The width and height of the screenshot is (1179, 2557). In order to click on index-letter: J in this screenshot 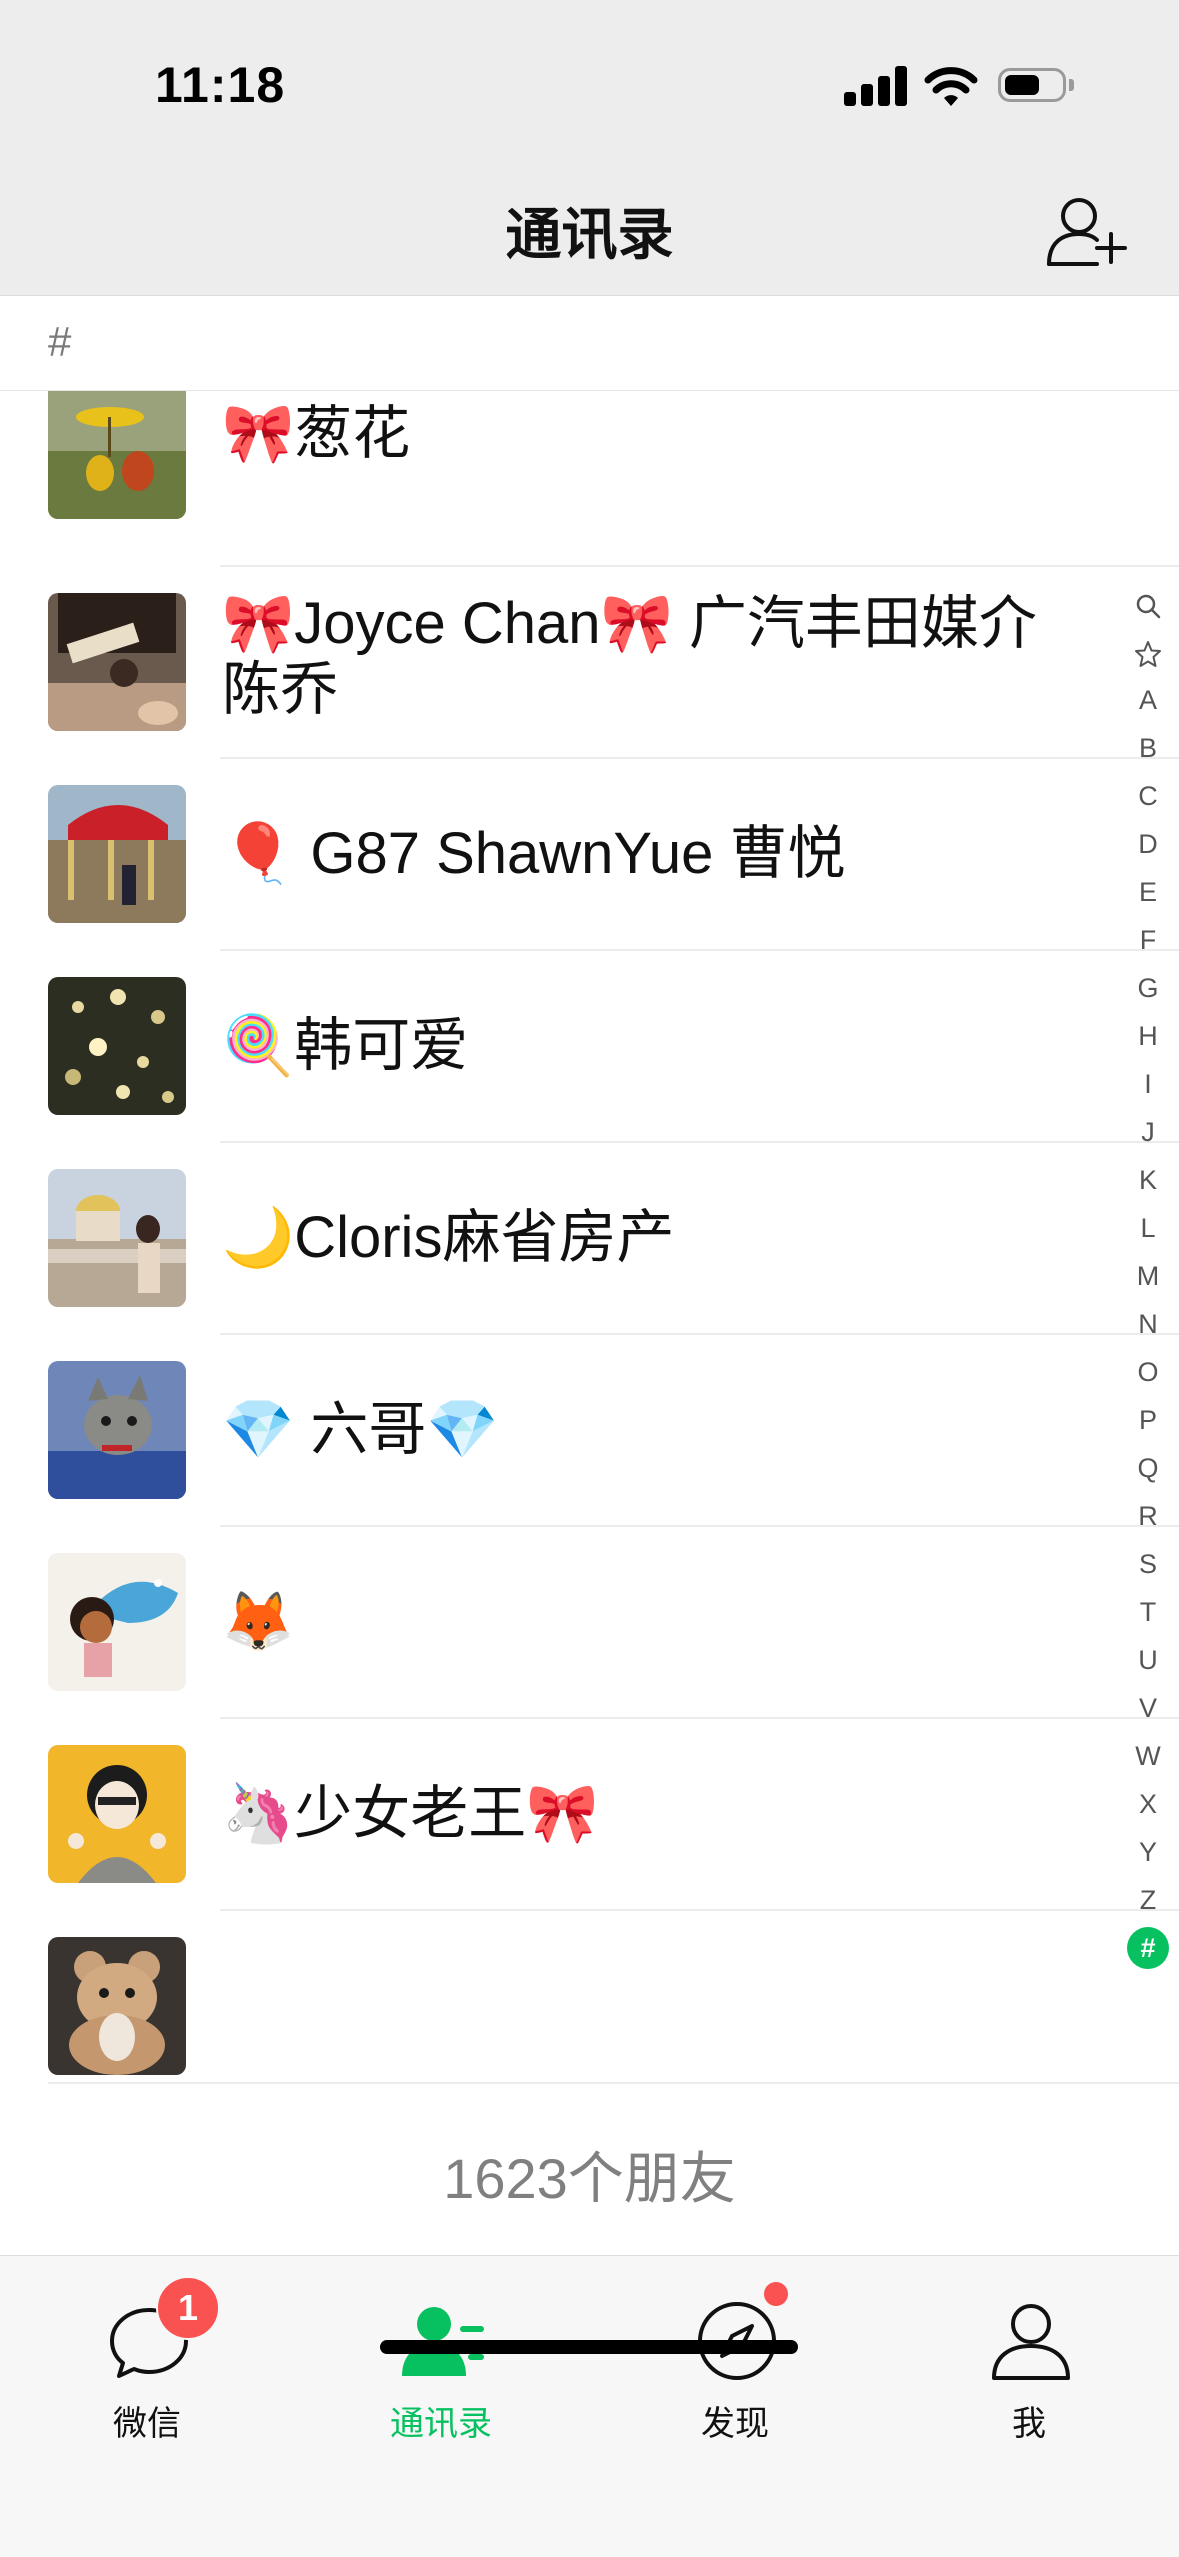, I will do `click(1148, 1132)`.